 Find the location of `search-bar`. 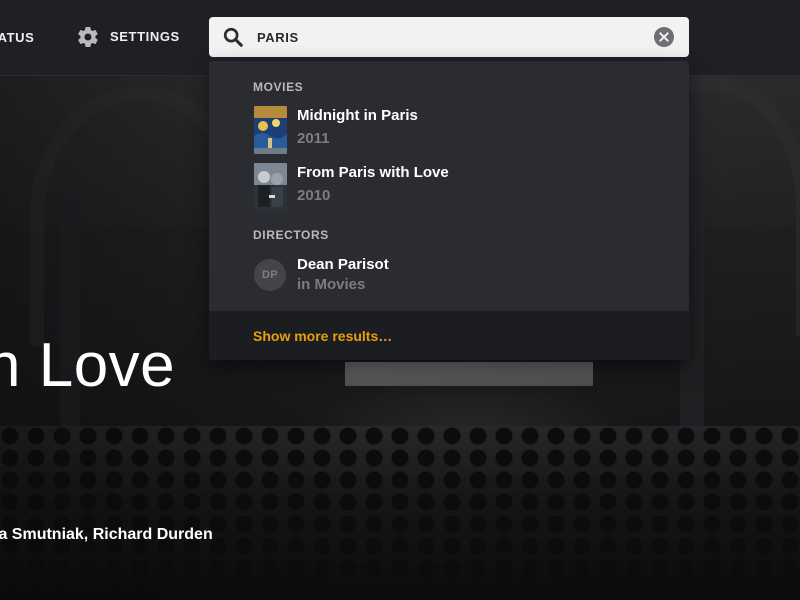

search-bar is located at coordinates (449, 37).